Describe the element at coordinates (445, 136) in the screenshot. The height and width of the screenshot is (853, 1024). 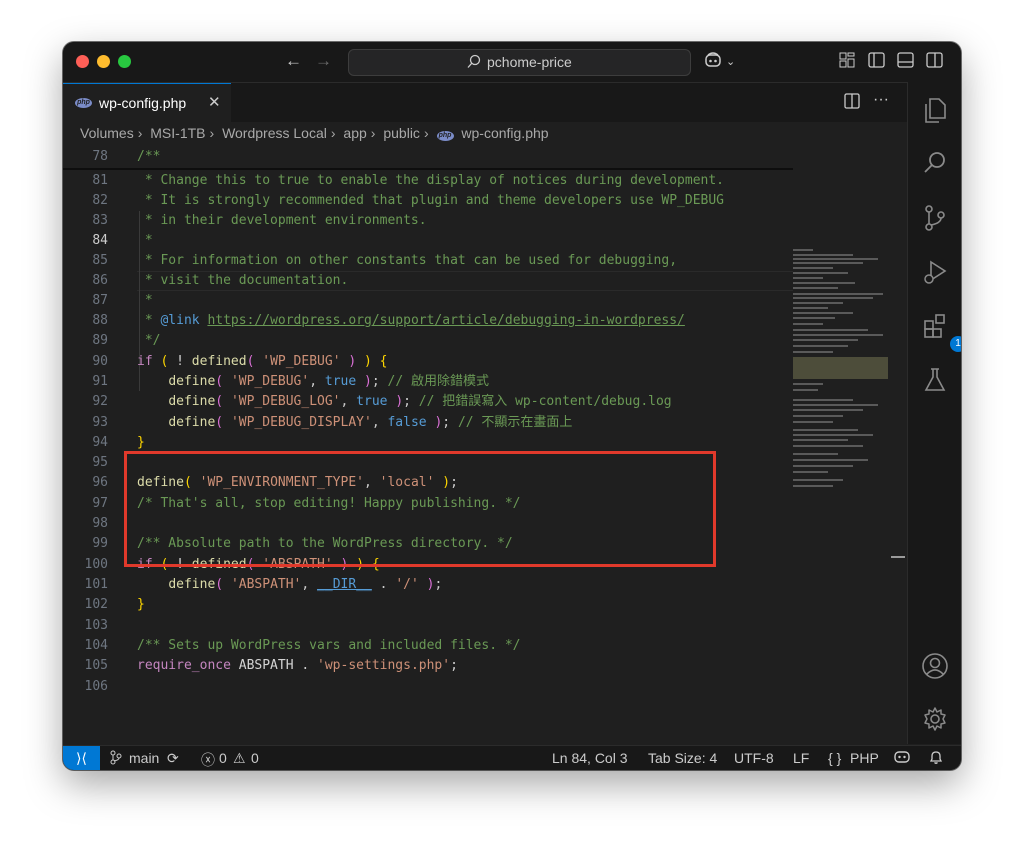
I see `php-file-icon: php` at that location.